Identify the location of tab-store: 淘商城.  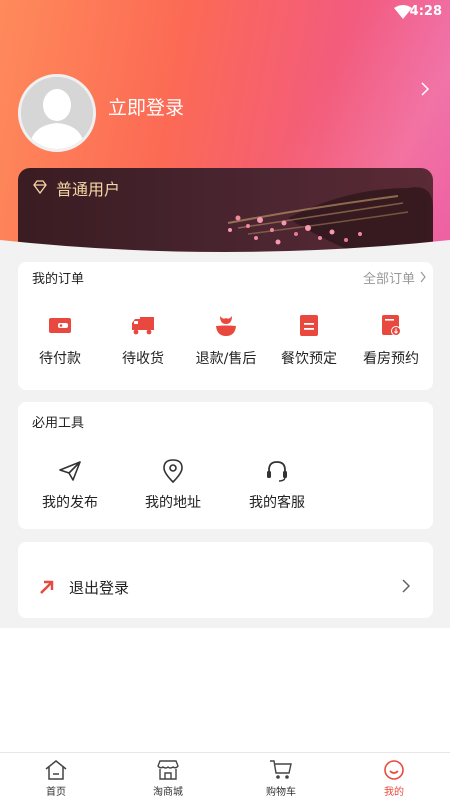
(168, 778).